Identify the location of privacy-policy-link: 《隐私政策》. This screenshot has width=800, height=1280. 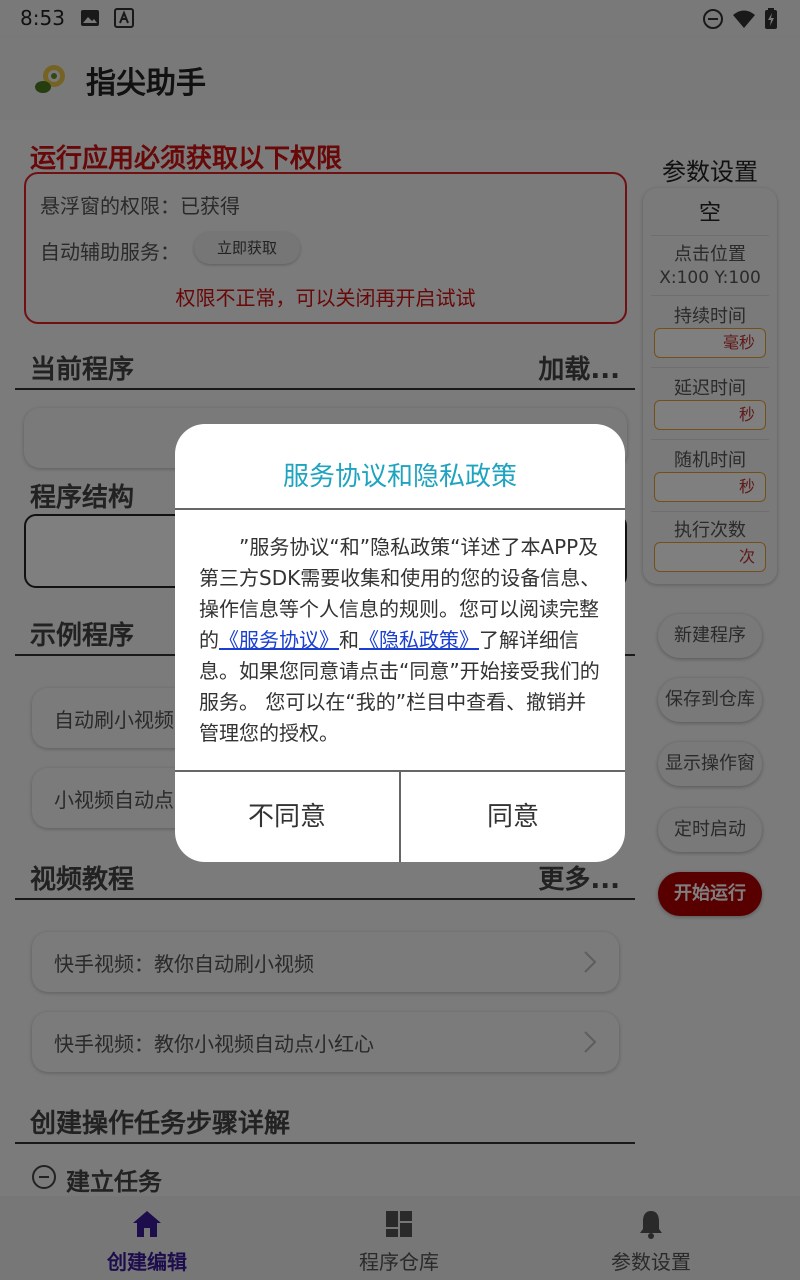
(419, 640).